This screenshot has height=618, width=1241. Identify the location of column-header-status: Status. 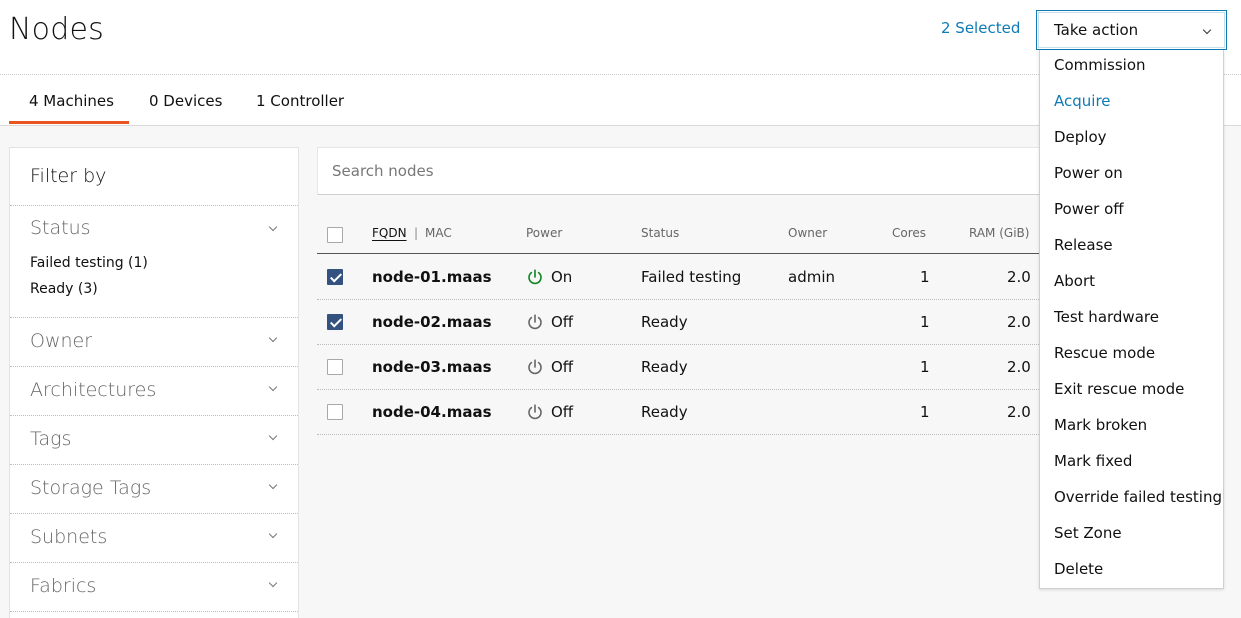
(660, 233).